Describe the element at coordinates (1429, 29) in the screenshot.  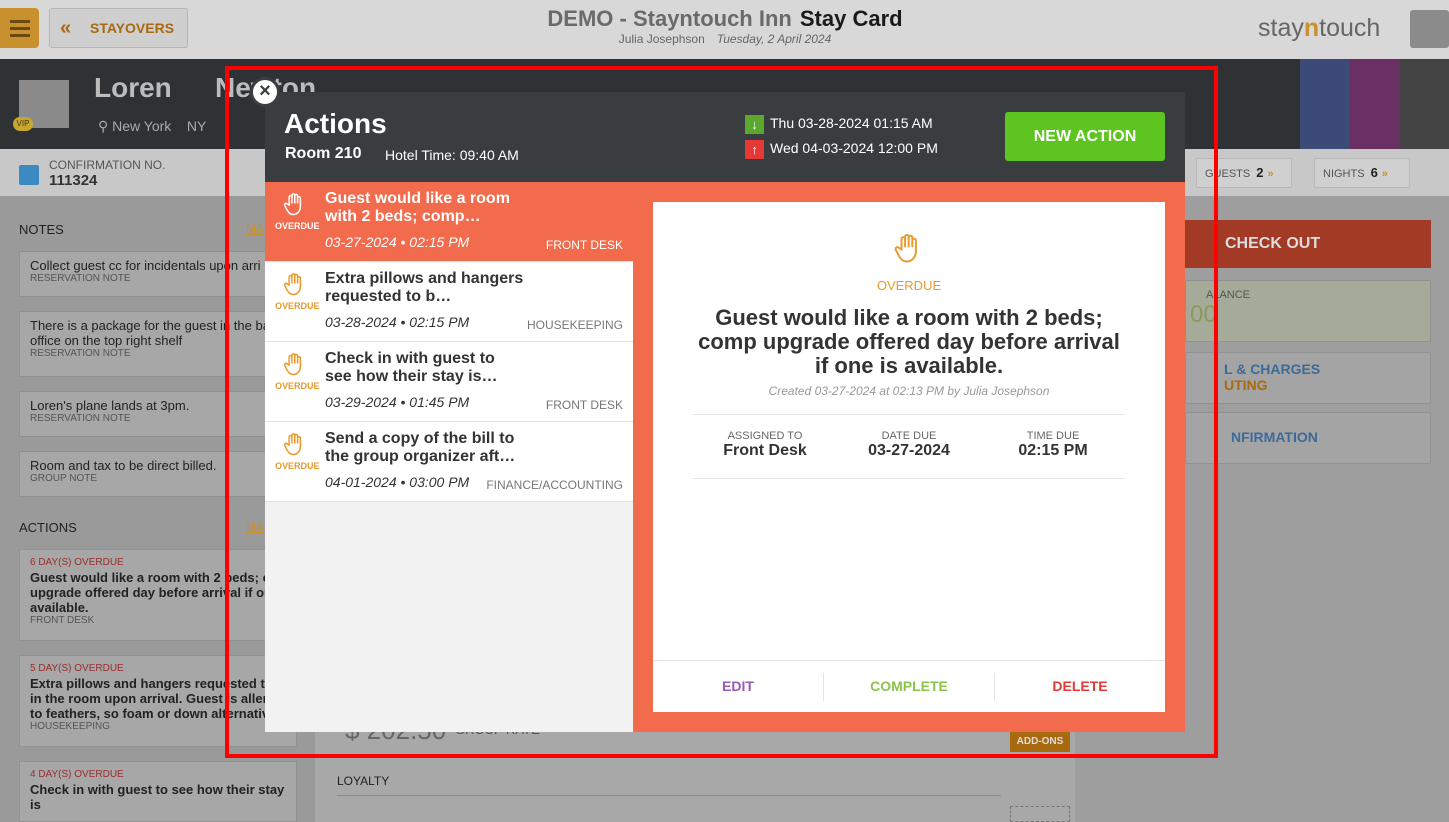
I see `activity-button` at that location.